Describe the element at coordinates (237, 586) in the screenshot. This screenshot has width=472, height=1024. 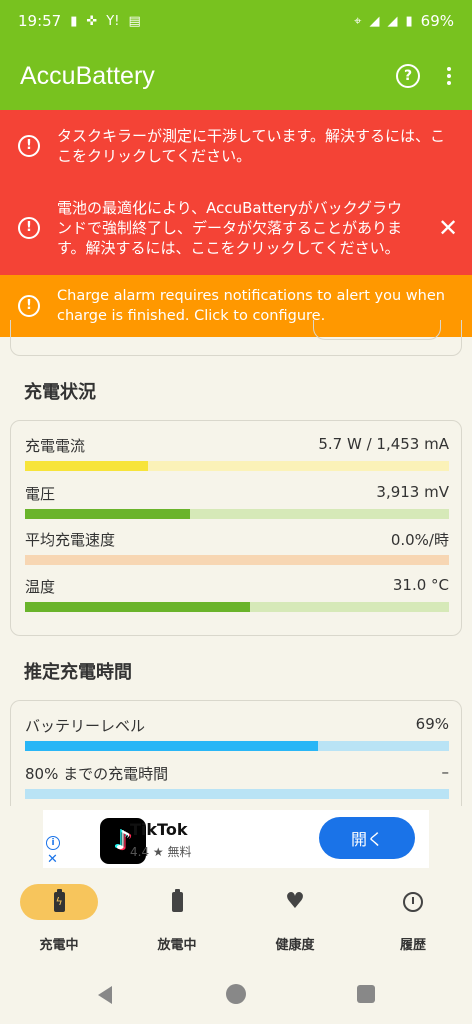
I see `stat-row: 温度 31.0 °C` at that location.